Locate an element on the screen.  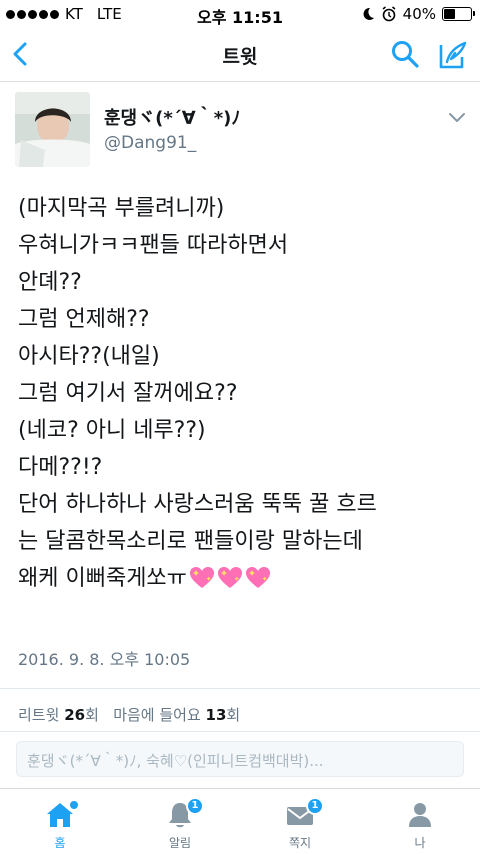
tweet-line: 단어 하나하나 사랑스러움 뚝뚝 꿀 흐르 is located at coordinates (197, 504).